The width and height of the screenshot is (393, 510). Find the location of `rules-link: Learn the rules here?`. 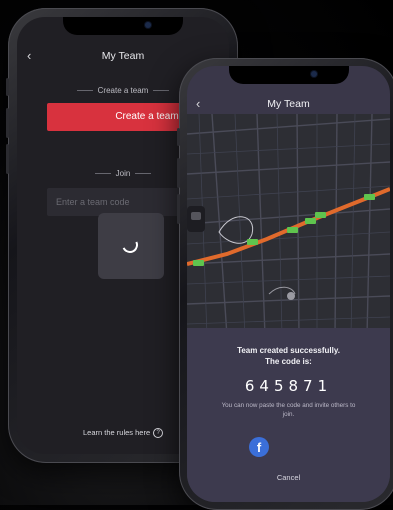

rules-link: Learn the rules here? is located at coordinates (123, 433).